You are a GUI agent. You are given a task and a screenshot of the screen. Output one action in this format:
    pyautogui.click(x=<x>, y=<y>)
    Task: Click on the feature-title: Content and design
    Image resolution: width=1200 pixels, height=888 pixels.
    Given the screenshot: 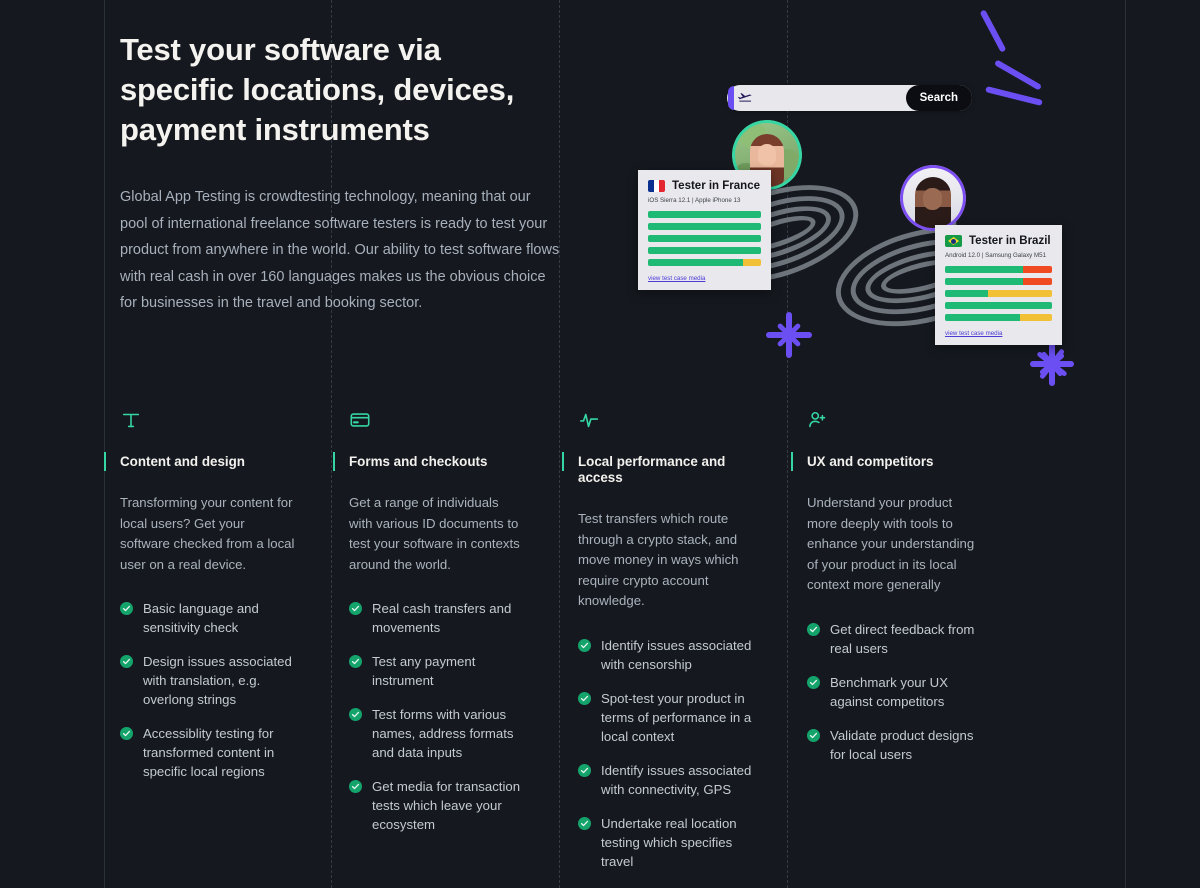 What is the action you would take?
    pyautogui.click(x=199, y=461)
    